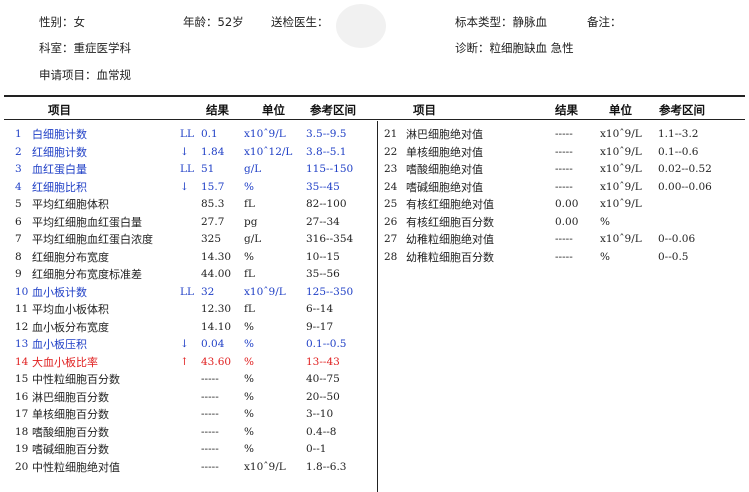 The image size is (749, 492). What do you see at coordinates (213, 22) in the screenshot?
I see `age-field: 年龄：52岁` at bounding box center [213, 22].